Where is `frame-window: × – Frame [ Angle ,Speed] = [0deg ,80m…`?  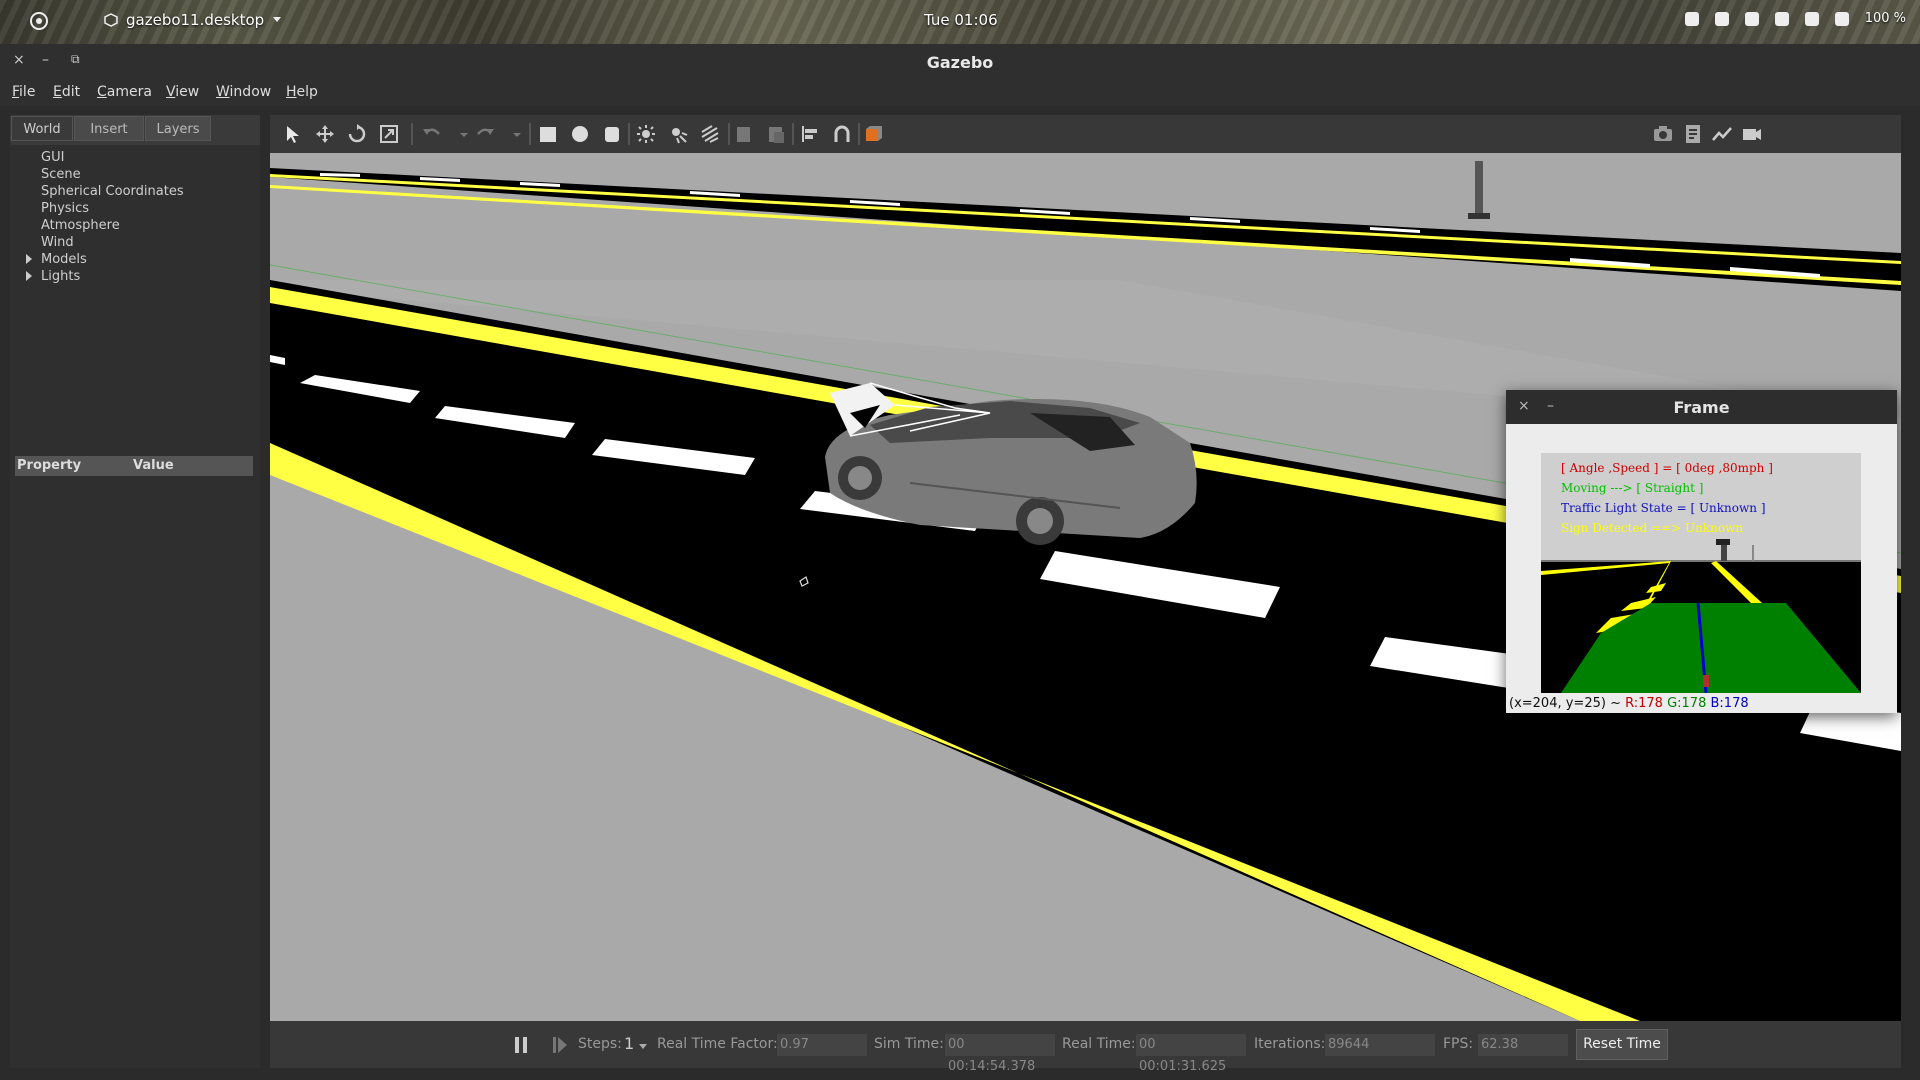
frame-window: × – Frame [ Angle ,Speed] = [0deg ,80m… is located at coordinates (1701, 551).